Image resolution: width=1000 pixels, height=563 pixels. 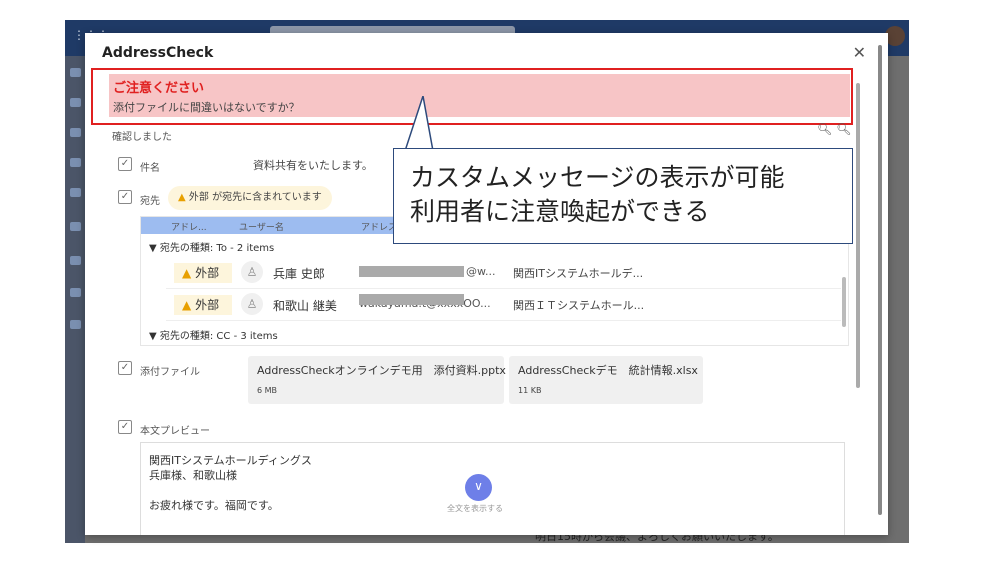 I want to click on expand-button: ∨, so click(x=478, y=487).